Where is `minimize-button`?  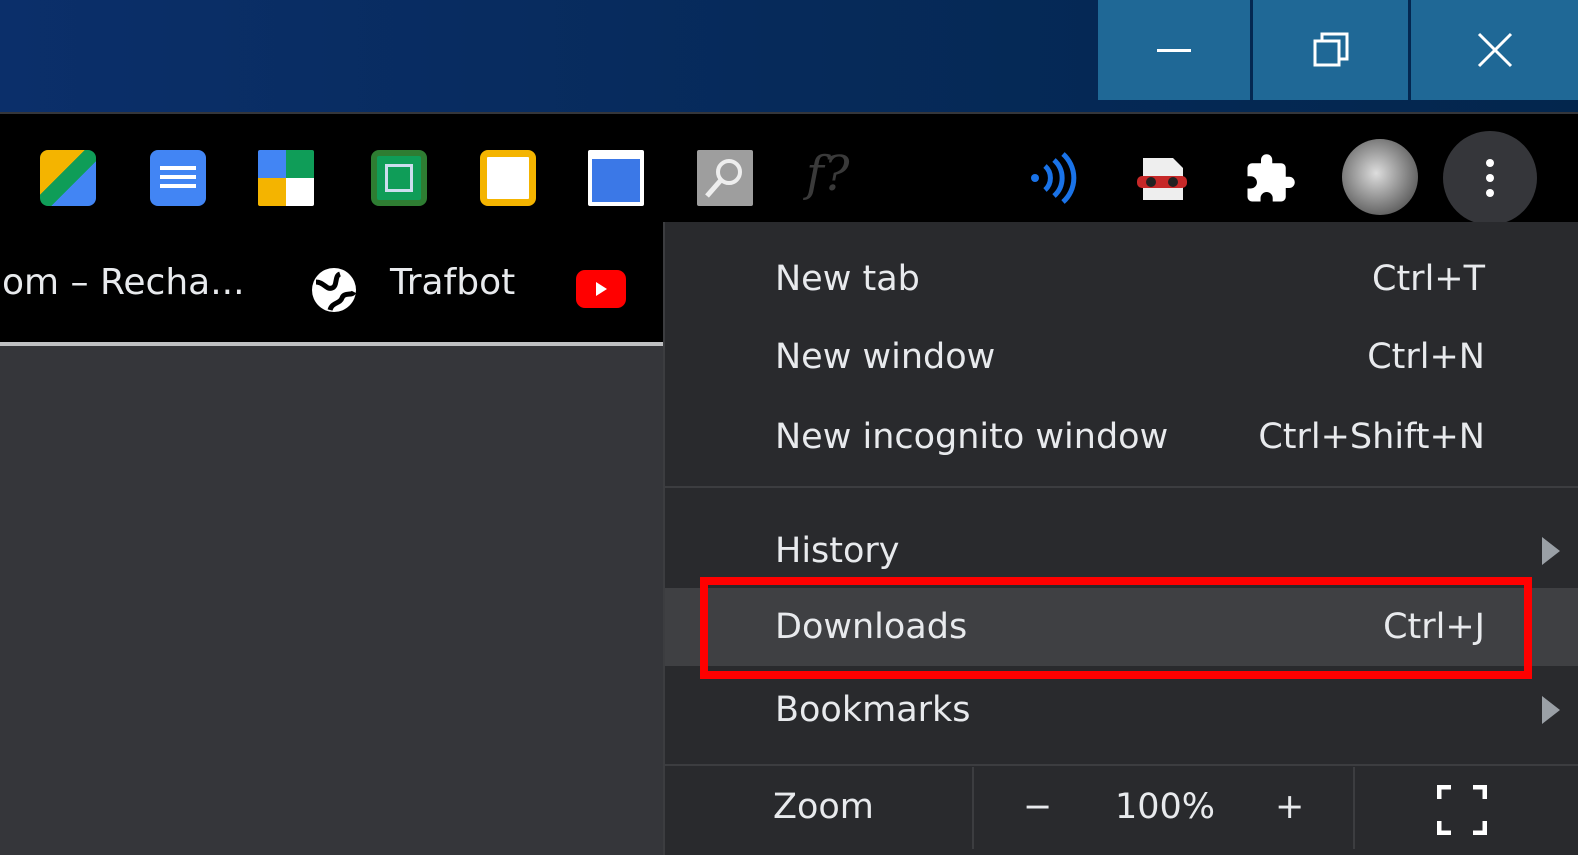
minimize-button is located at coordinates (1174, 50).